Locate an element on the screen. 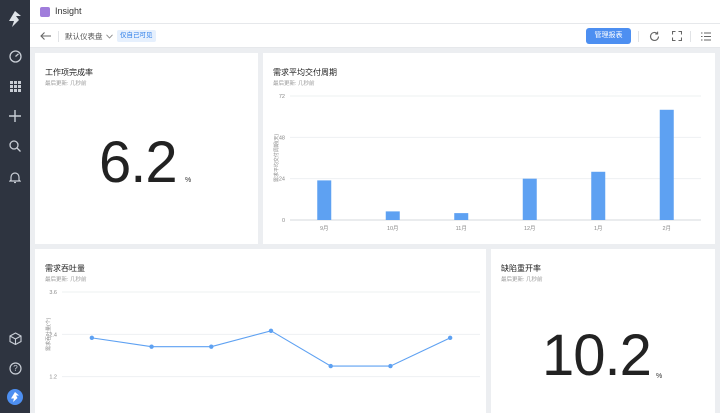 This screenshot has width=720, height=413. fullscreen-icon is located at coordinates (677, 36).